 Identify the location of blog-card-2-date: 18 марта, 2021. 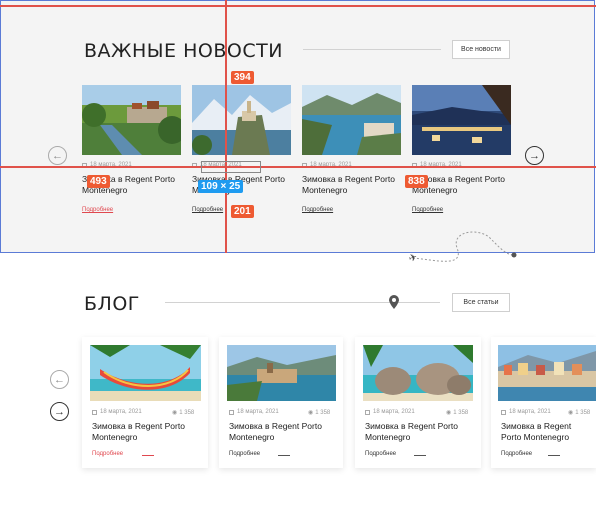
(254, 412).